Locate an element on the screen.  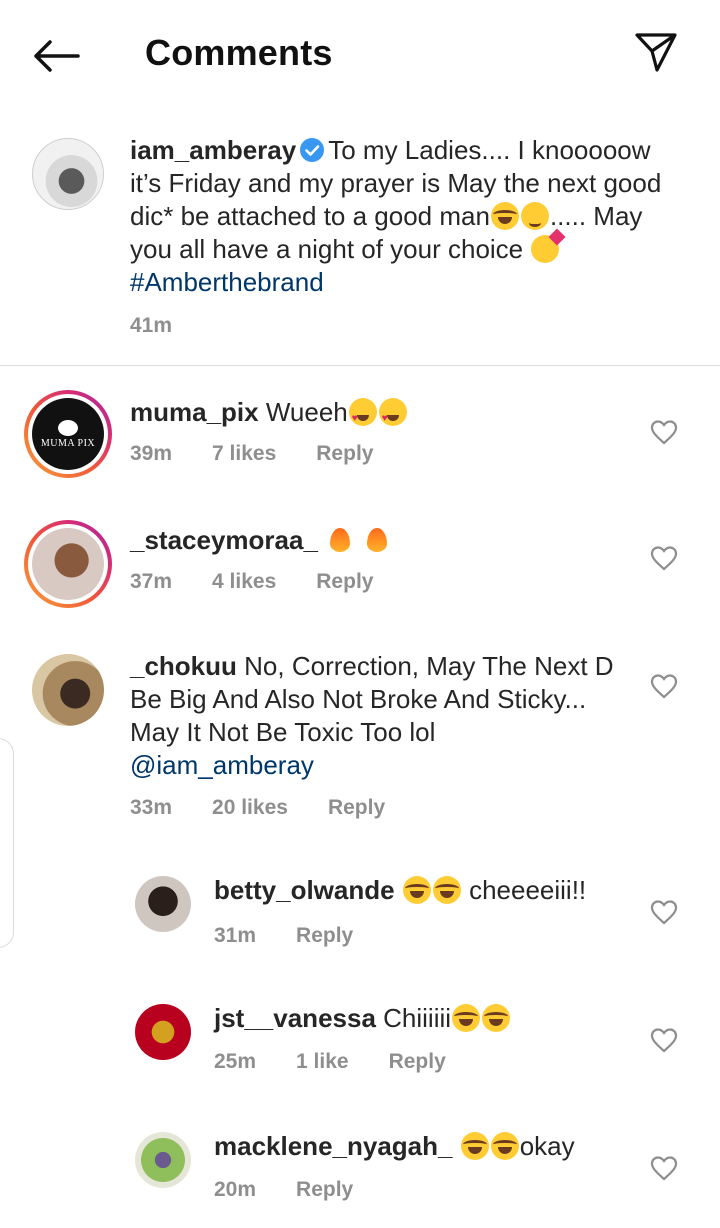
hashtag-link: #Amberthebrand is located at coordinates (227, 282).